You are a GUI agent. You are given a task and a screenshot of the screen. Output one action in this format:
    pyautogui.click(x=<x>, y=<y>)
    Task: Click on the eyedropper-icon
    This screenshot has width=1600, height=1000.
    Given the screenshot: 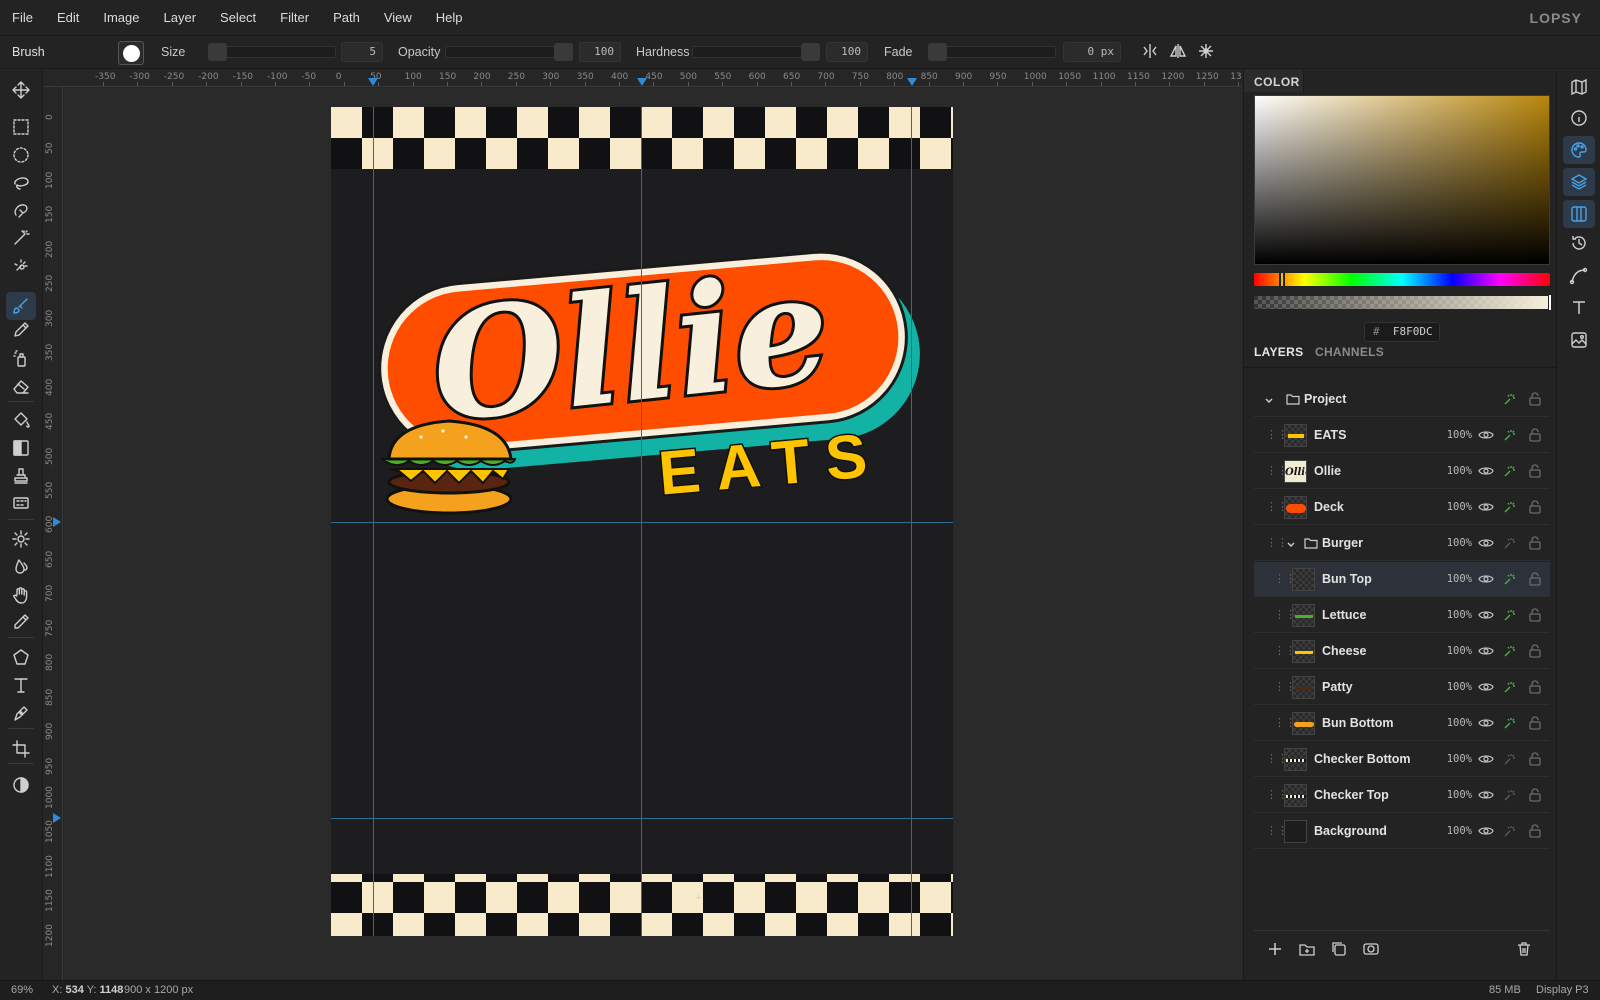 What is the action you would take?
    pyautogui.click(x=21, y=622)
    